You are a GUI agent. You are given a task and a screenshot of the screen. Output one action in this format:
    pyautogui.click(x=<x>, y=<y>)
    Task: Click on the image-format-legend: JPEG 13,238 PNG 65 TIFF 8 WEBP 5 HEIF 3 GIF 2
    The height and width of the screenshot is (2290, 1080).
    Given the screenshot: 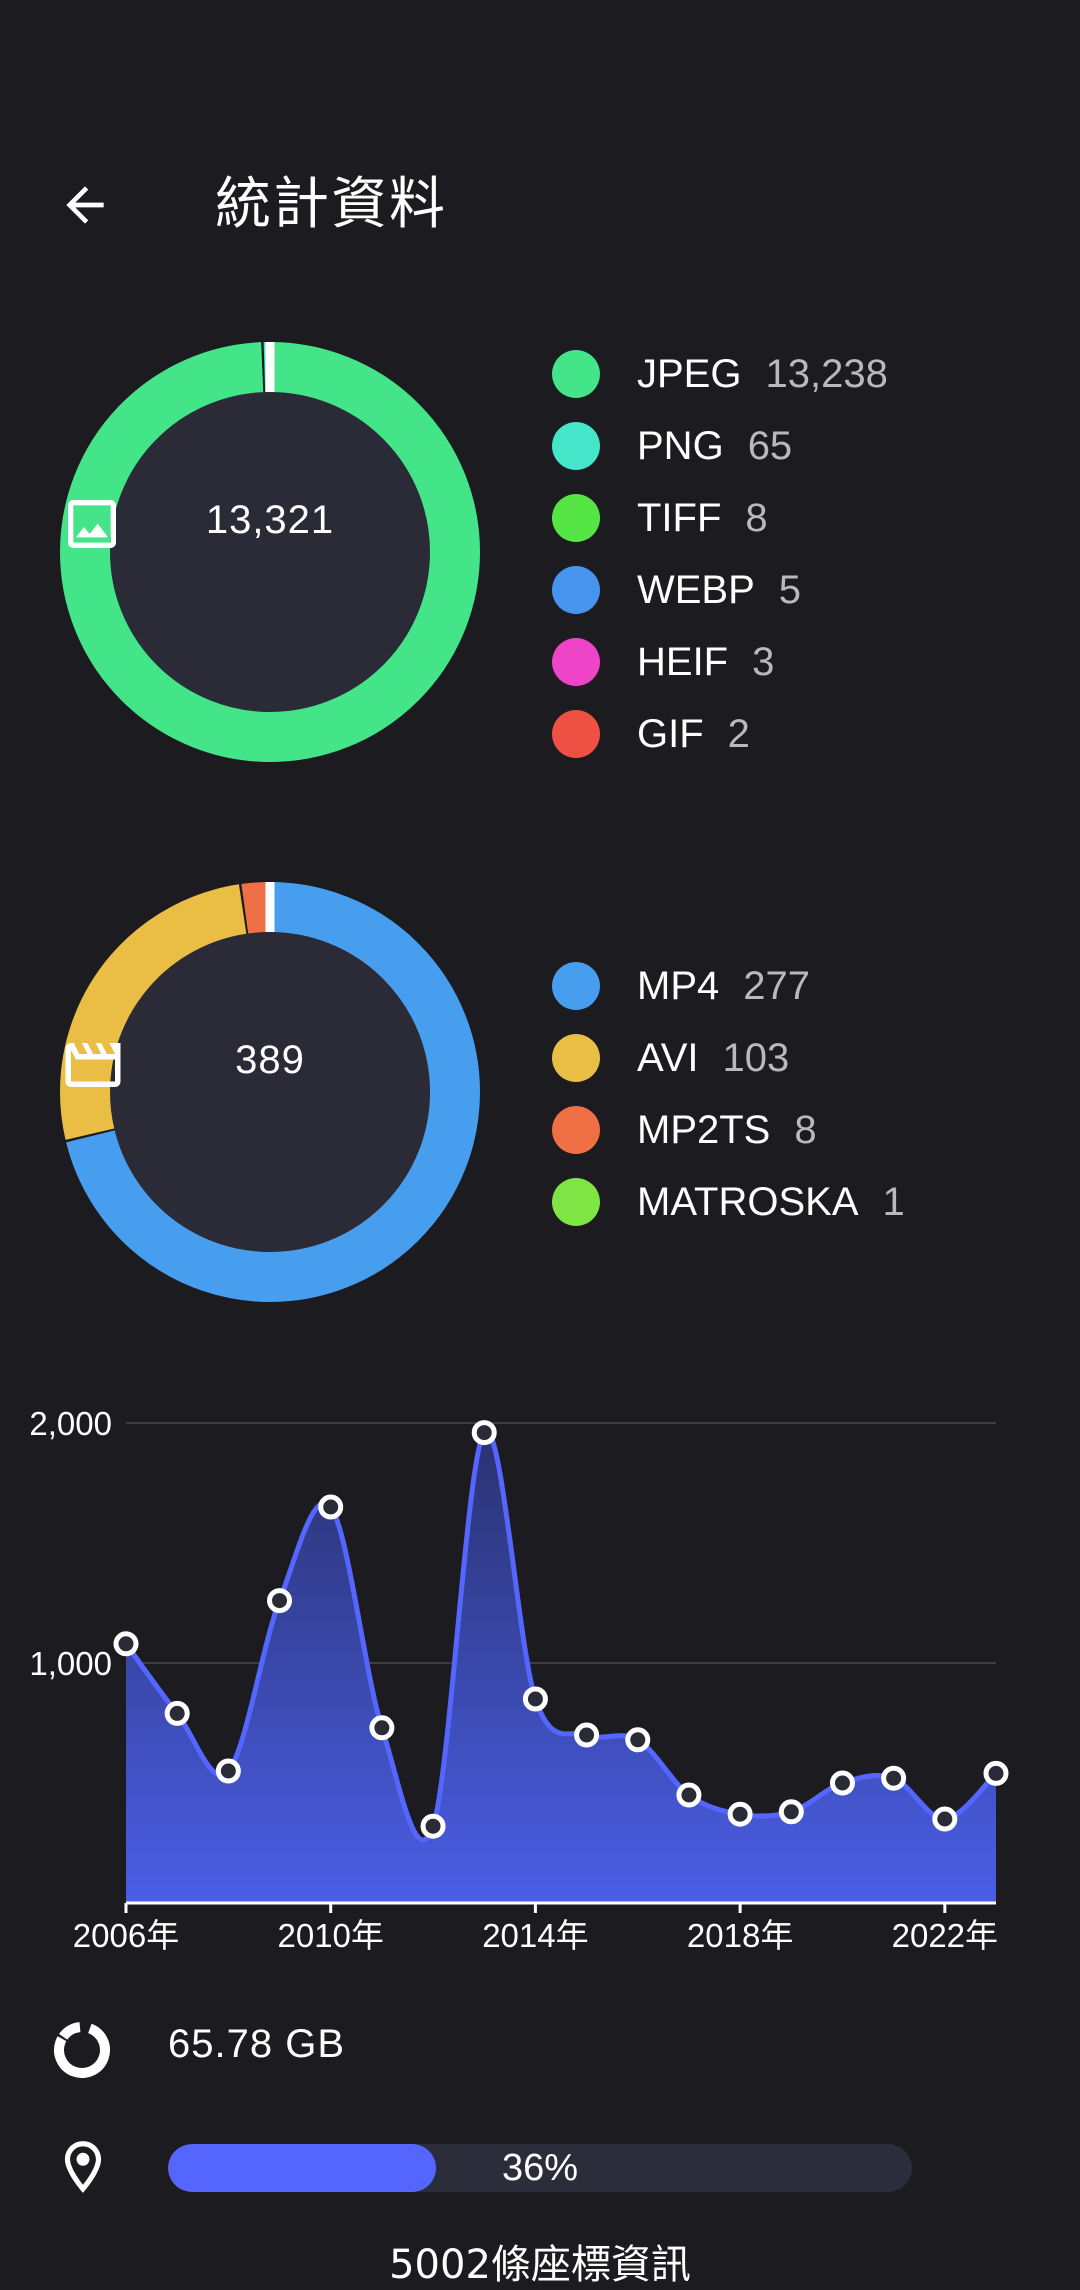 What is the action you would take?
    pyautogui.click(x=720, y=554)
    